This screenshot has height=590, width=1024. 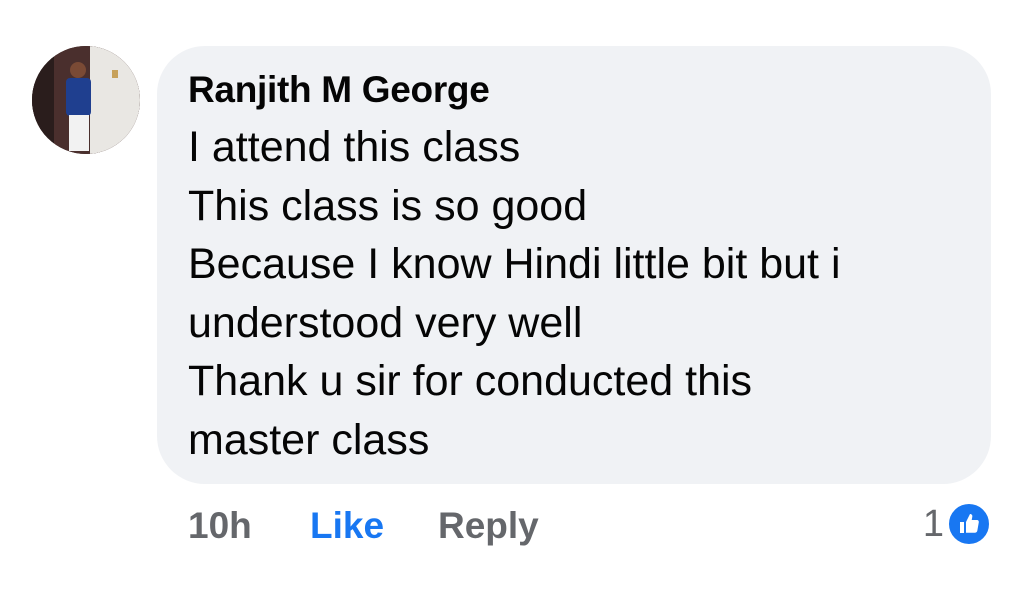 I want to click on comment-timestamp: 10h, so click(x=220, y=526).